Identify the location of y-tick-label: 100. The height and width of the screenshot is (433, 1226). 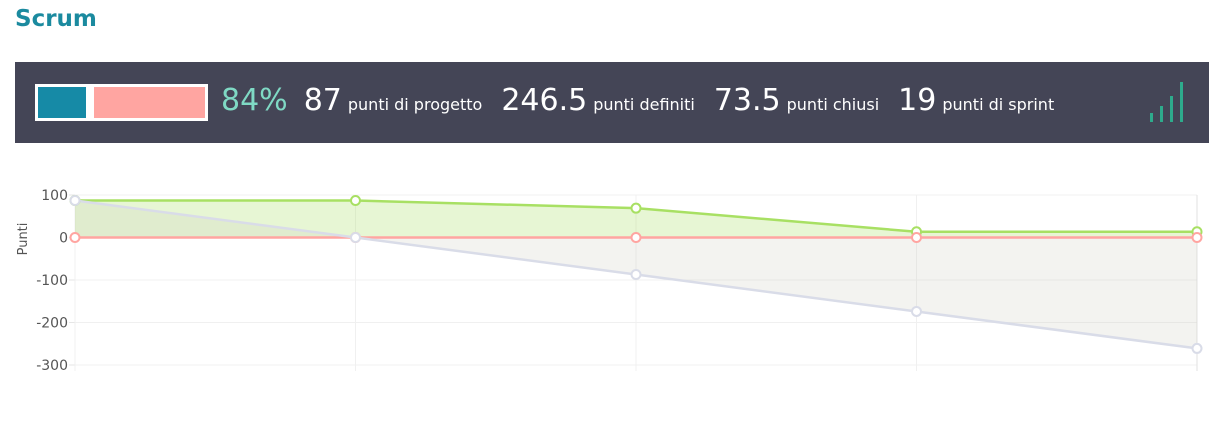
(54, 196).